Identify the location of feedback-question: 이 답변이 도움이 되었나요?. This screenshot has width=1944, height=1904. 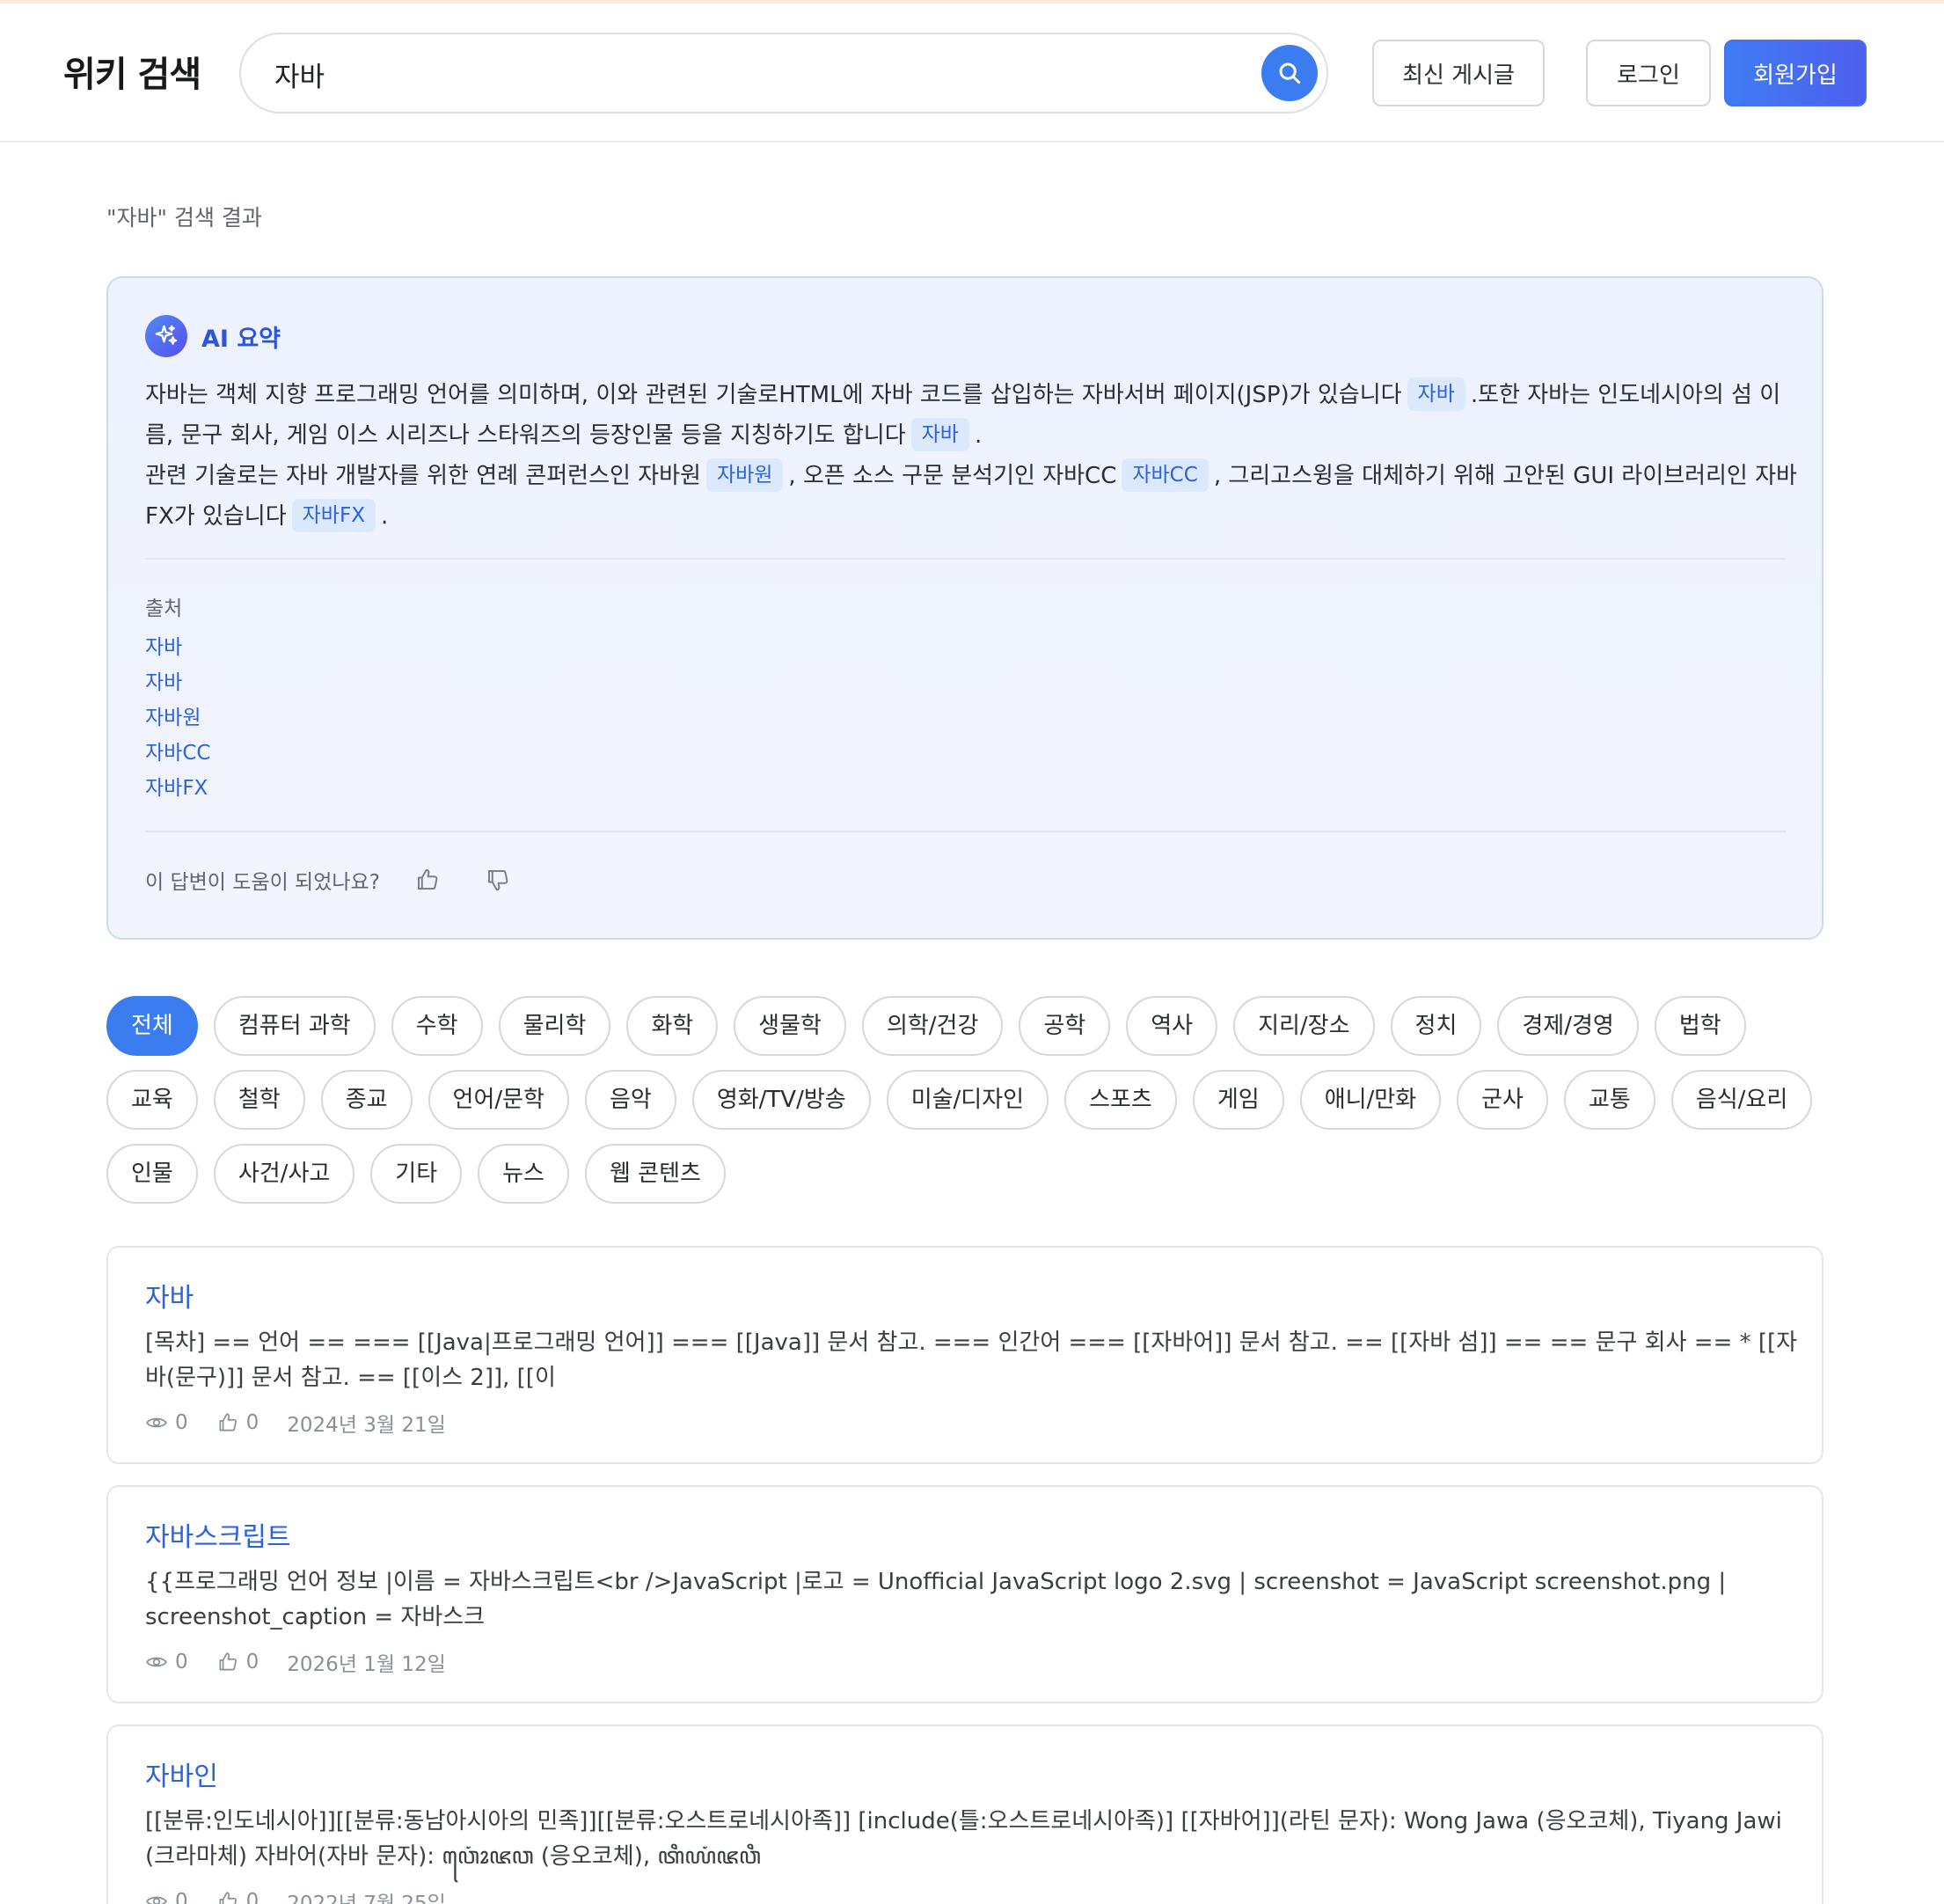
(262, 882).